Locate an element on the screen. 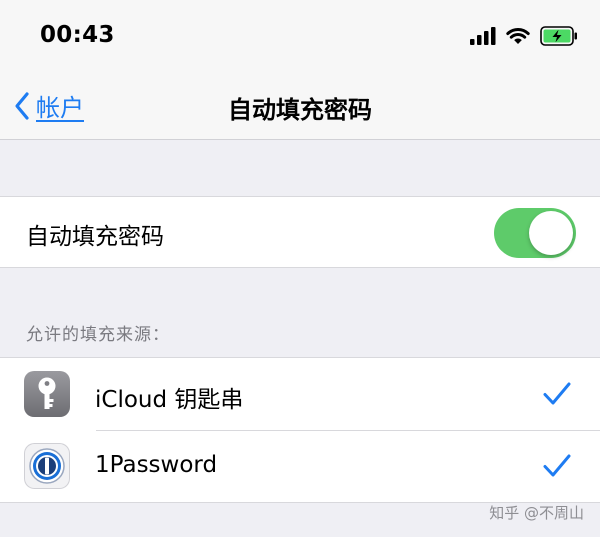 This screenshot has height=537, width=600. watermark: 知乎 @不周山 is located at coordinates (536, 513).